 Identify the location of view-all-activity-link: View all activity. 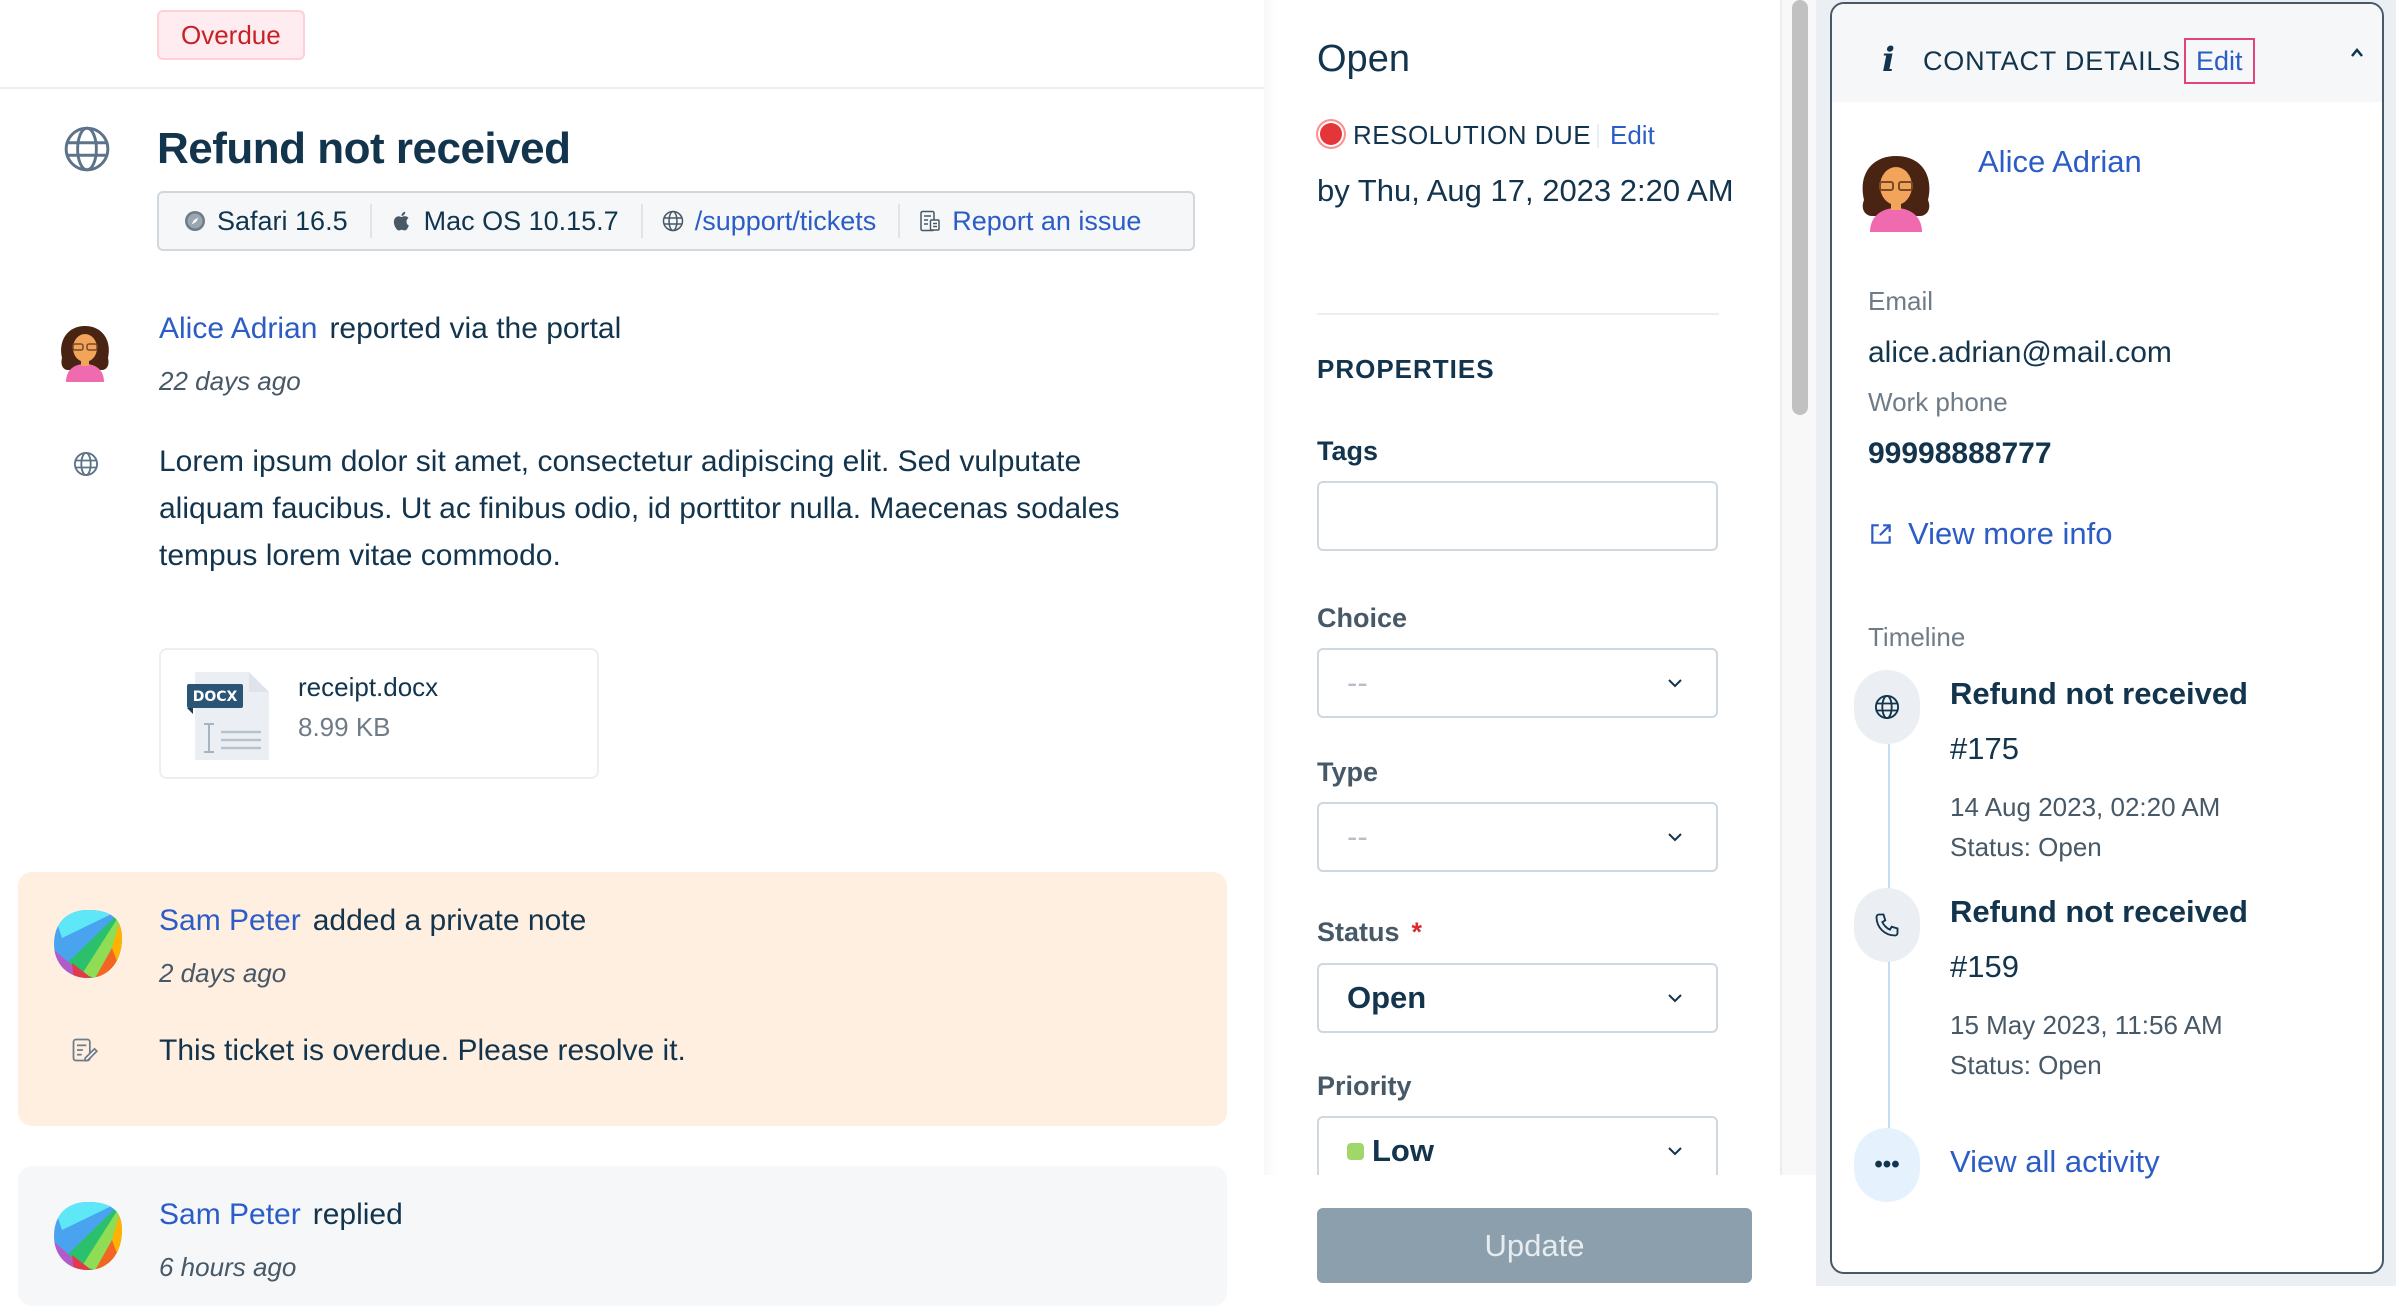
(2055, 1162).